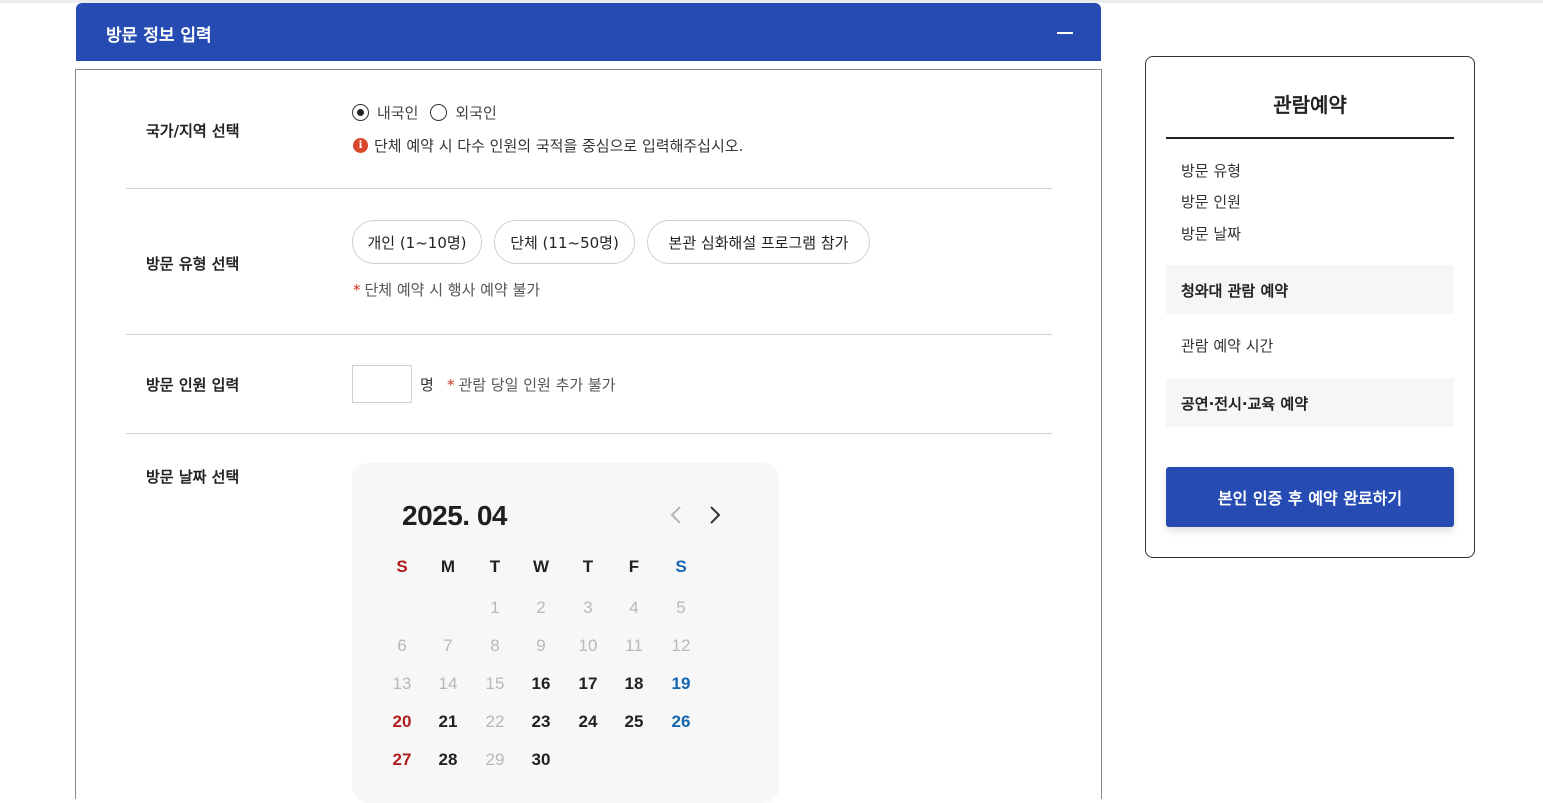  What do you see at coordinates (382, 384) in the screenshot?
I see `headcount-input` at bounding box center [382, 384].